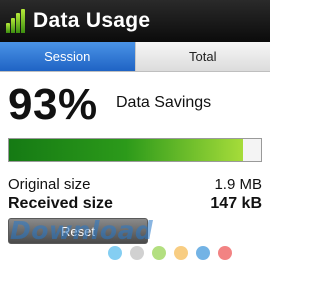  What do you see at coordinates (202, 56) in the screenshot?
I see `tab-total: Total` at bounding box center [202, 56].